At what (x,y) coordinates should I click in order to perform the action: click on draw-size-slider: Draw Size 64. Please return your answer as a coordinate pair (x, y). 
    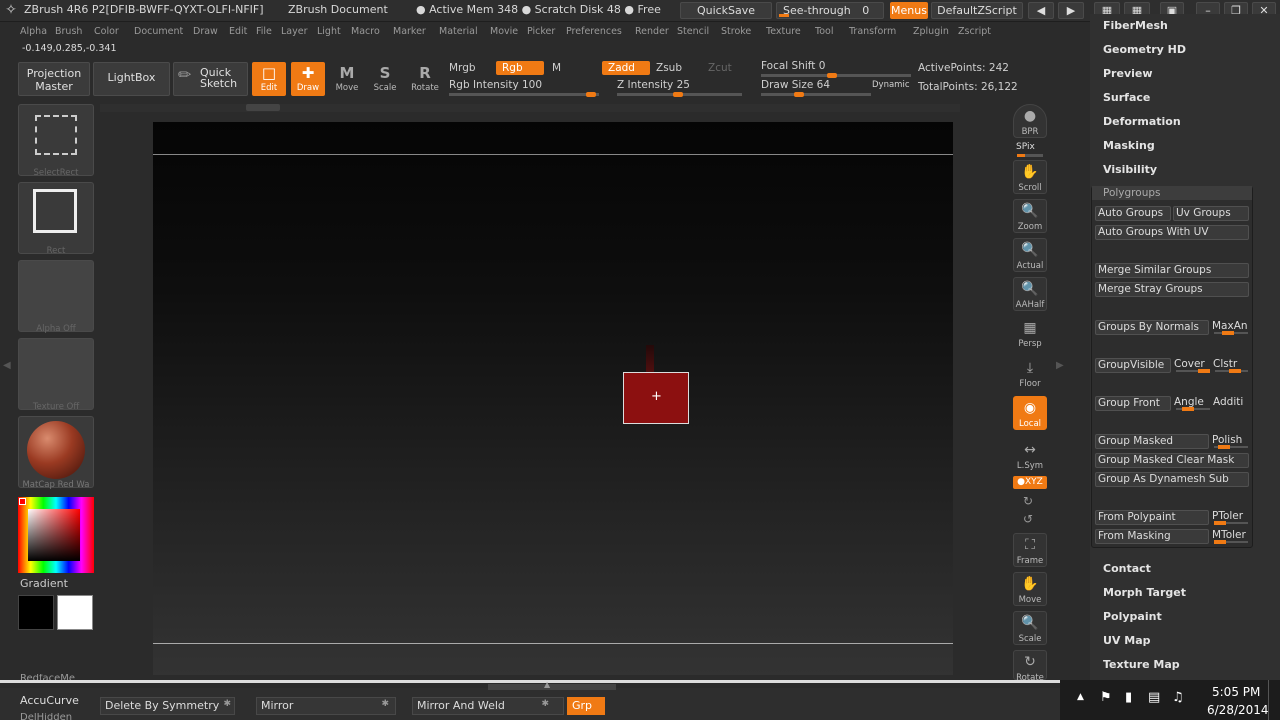
    Looking at the image, I should click on (795, 85).